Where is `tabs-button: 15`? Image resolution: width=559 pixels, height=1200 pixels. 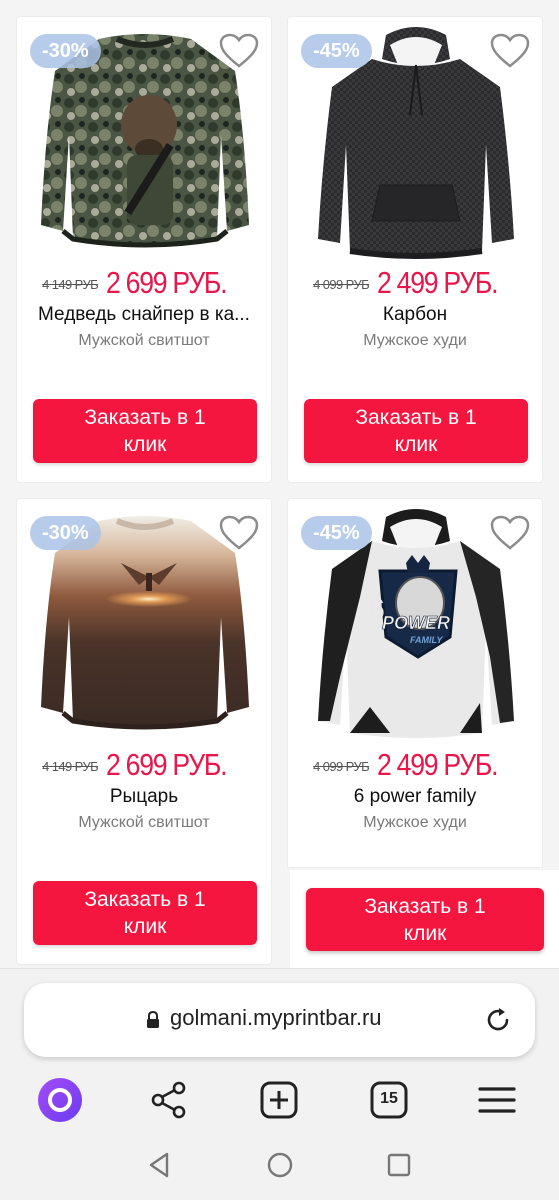 tabs-button: 15 is located at coordinates (389, 1100).